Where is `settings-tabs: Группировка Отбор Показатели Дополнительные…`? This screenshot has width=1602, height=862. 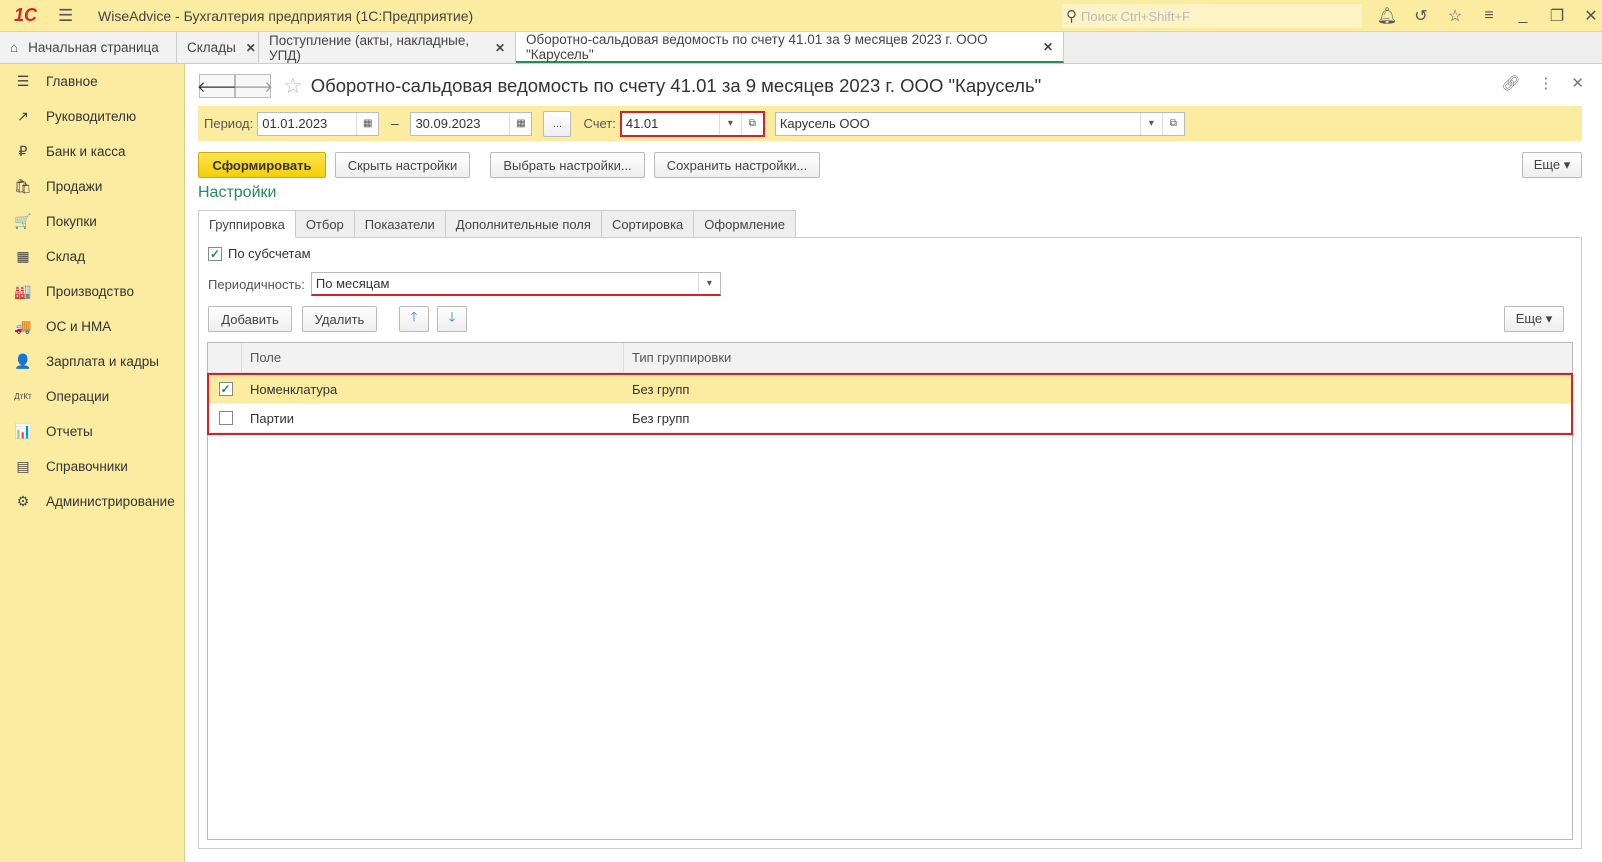 settings-tabs: Группировка Отбор Показатели Дополнительные… is located at coordinates (497, 224).